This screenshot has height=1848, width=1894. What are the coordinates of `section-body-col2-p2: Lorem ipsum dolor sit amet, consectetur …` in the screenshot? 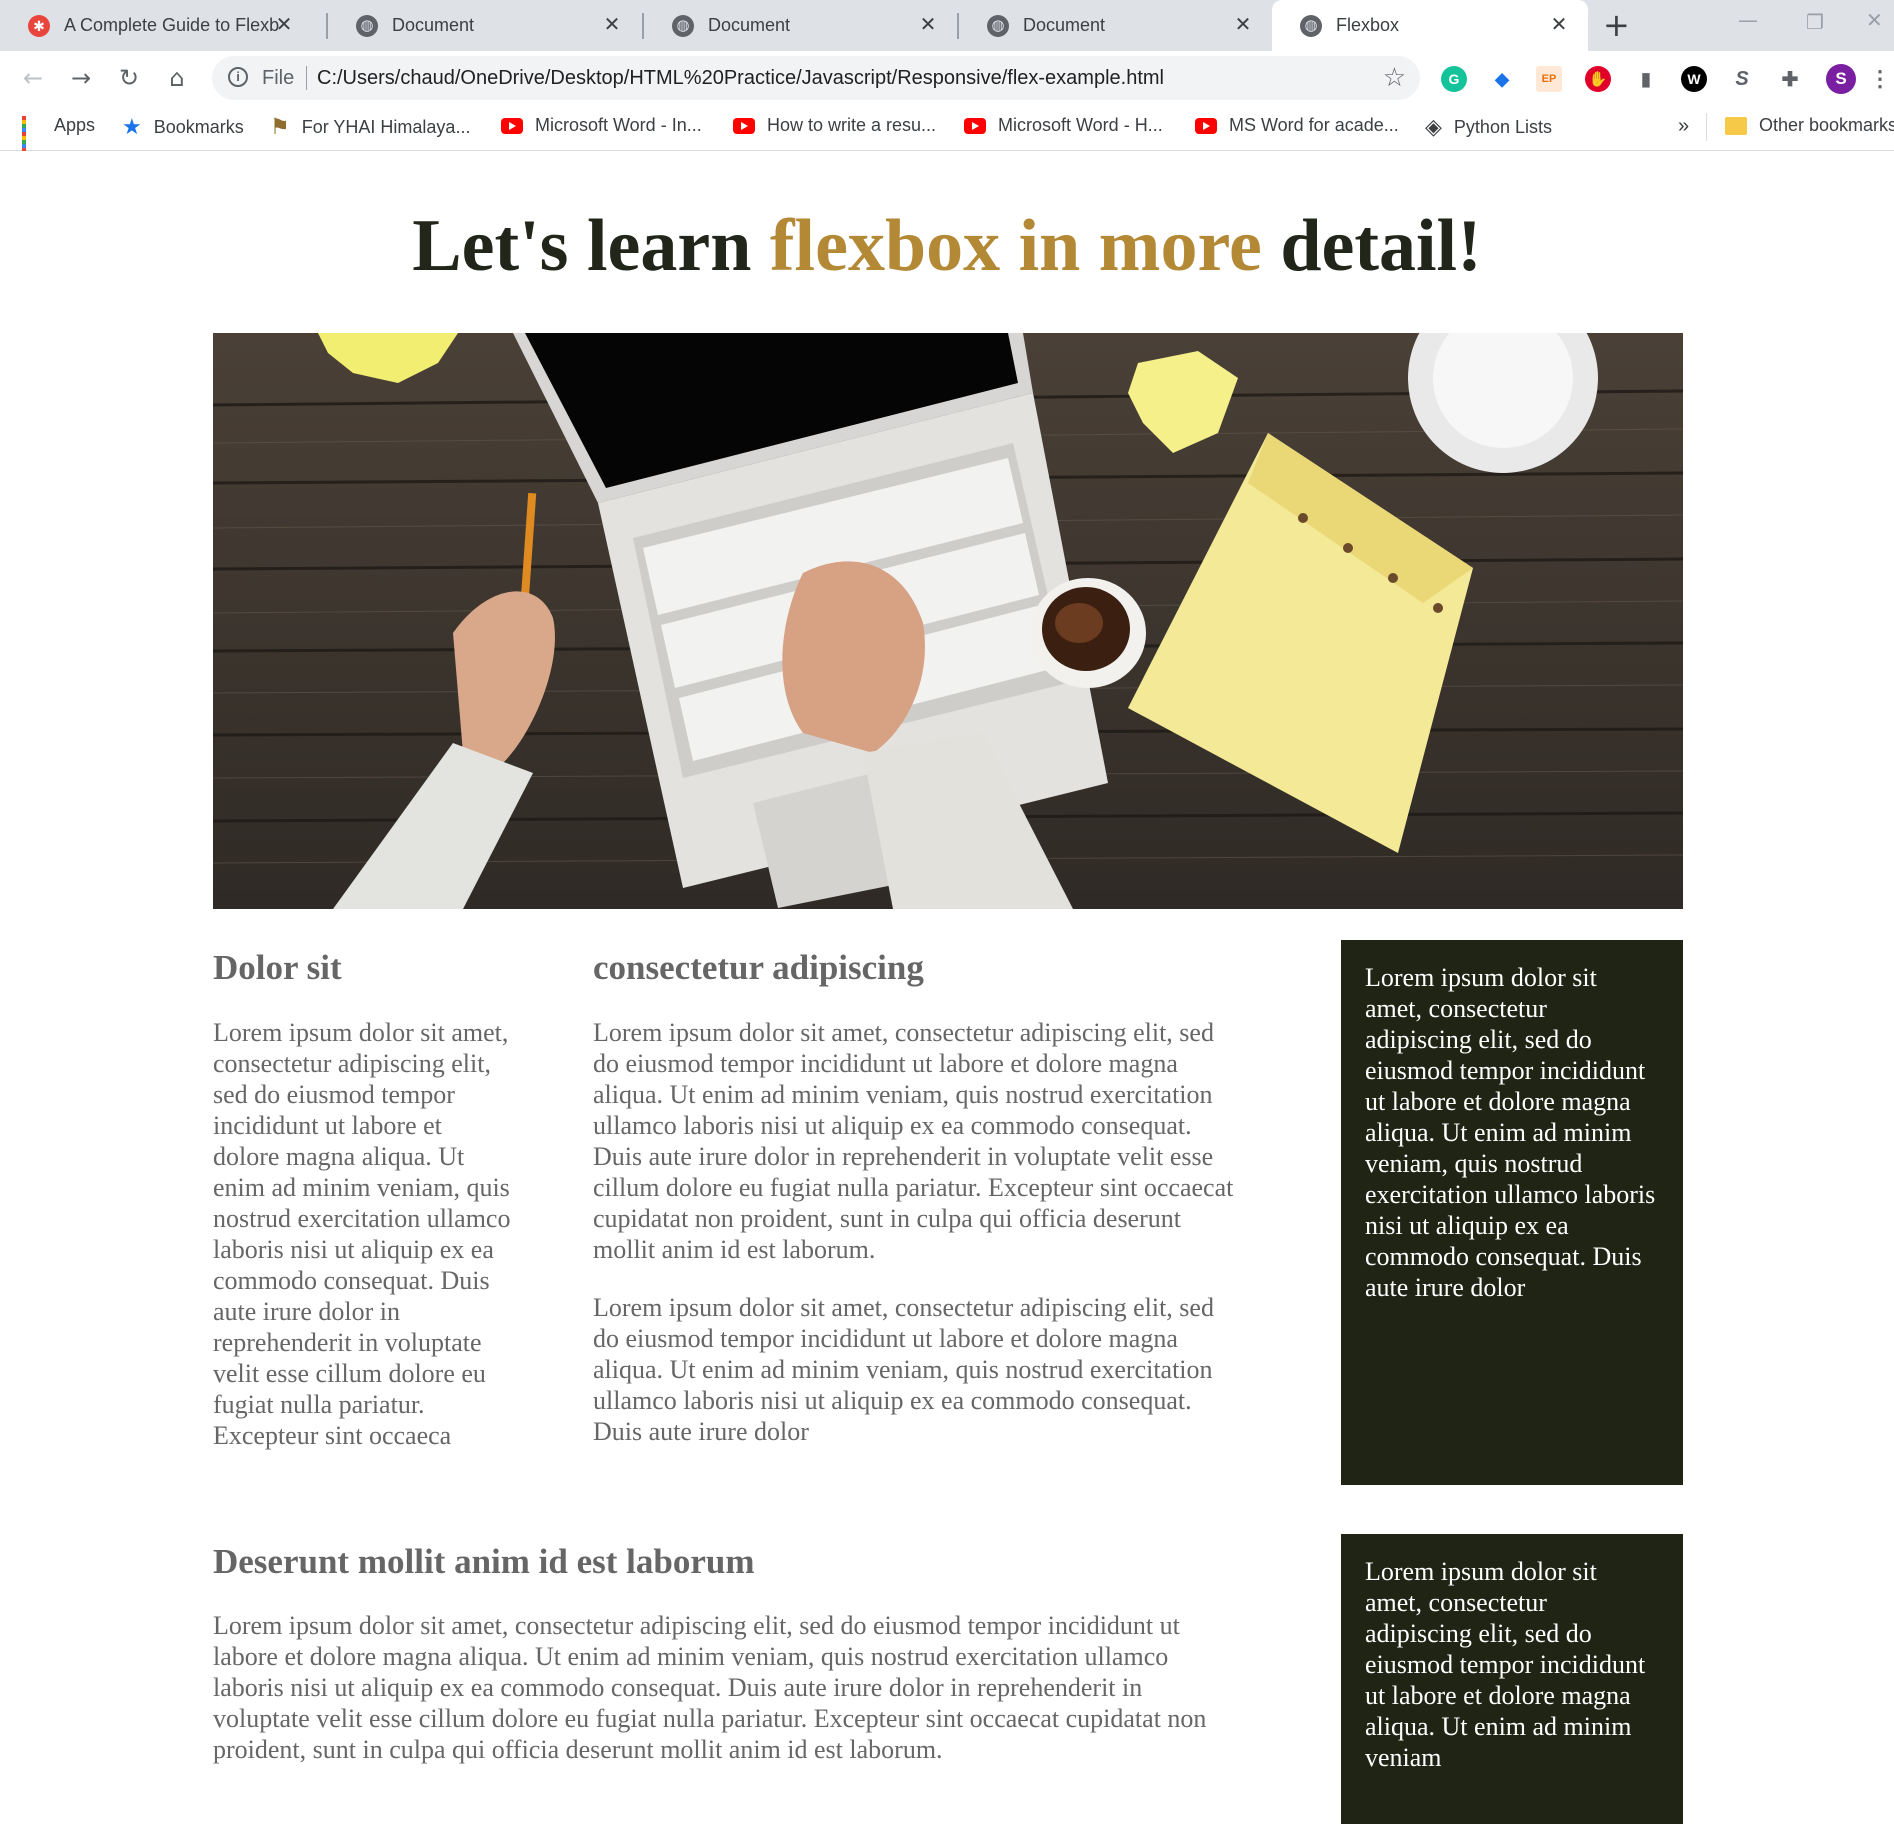 It's located at (903, 1369).